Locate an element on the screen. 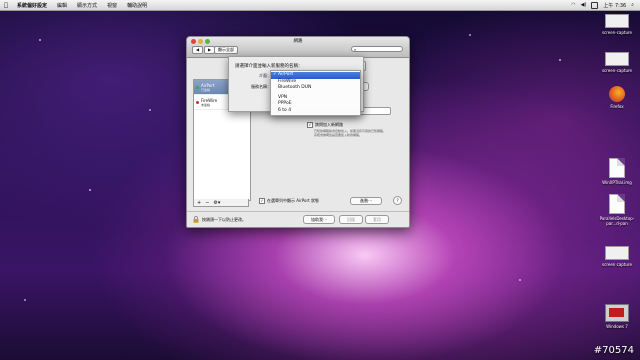  menu-extras: ◠ ◀) 上午 7:36 ⌕ is located at coordinates (605, 5).